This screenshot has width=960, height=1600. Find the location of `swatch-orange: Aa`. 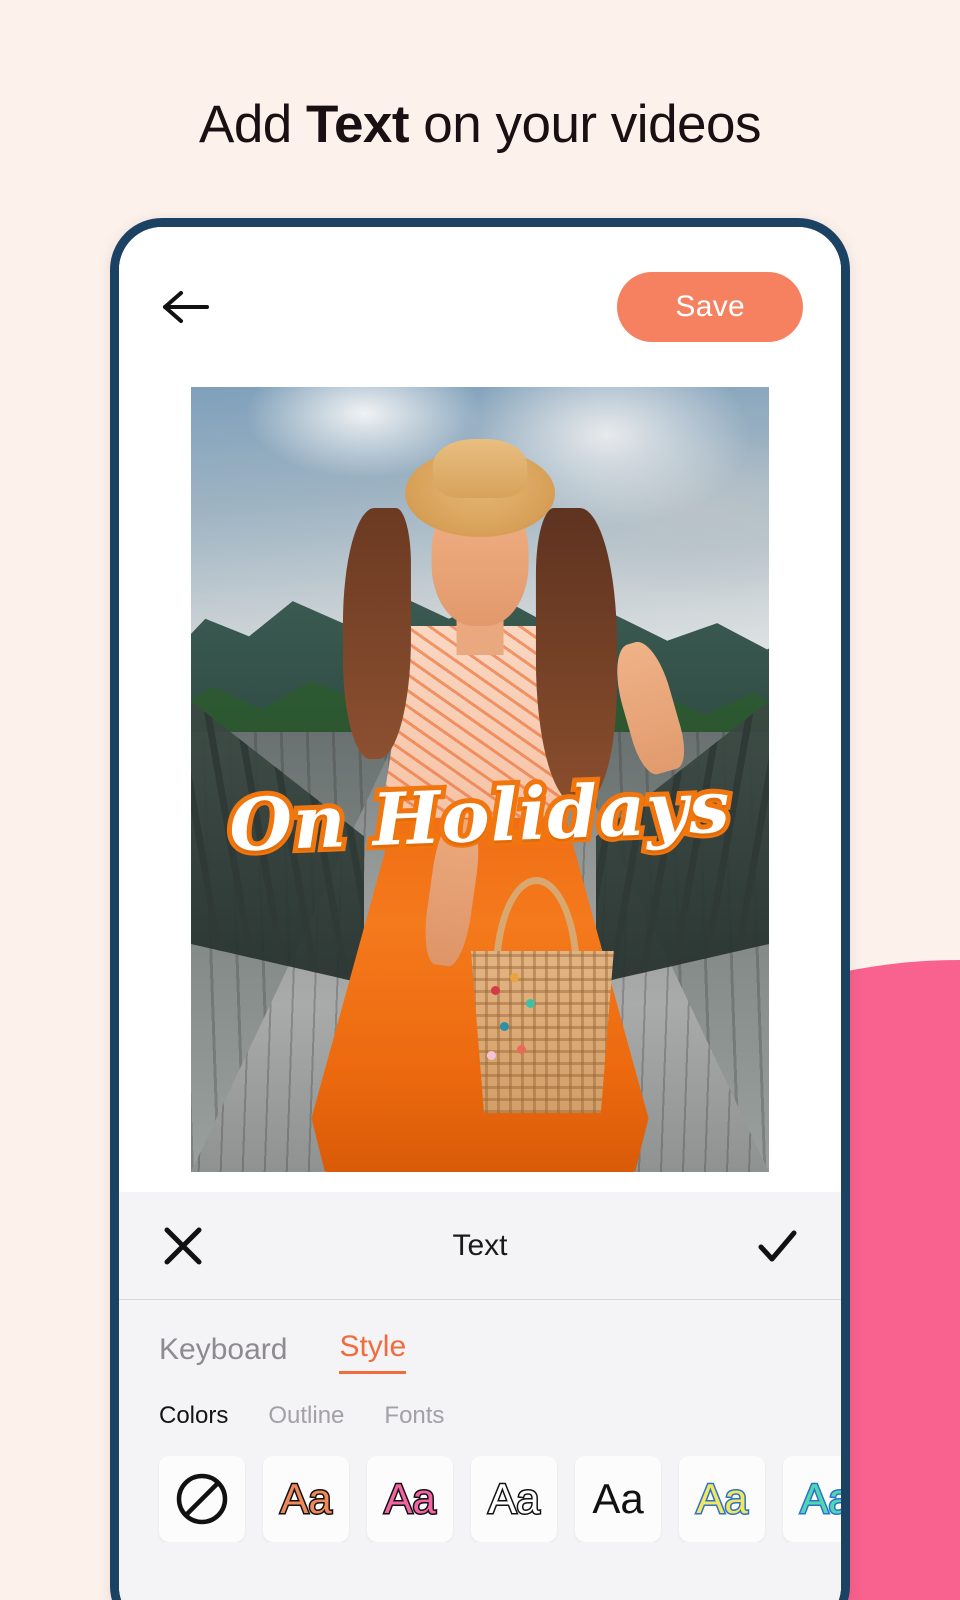

swatch-orange: Aa is located at coordinates (306, 1499).